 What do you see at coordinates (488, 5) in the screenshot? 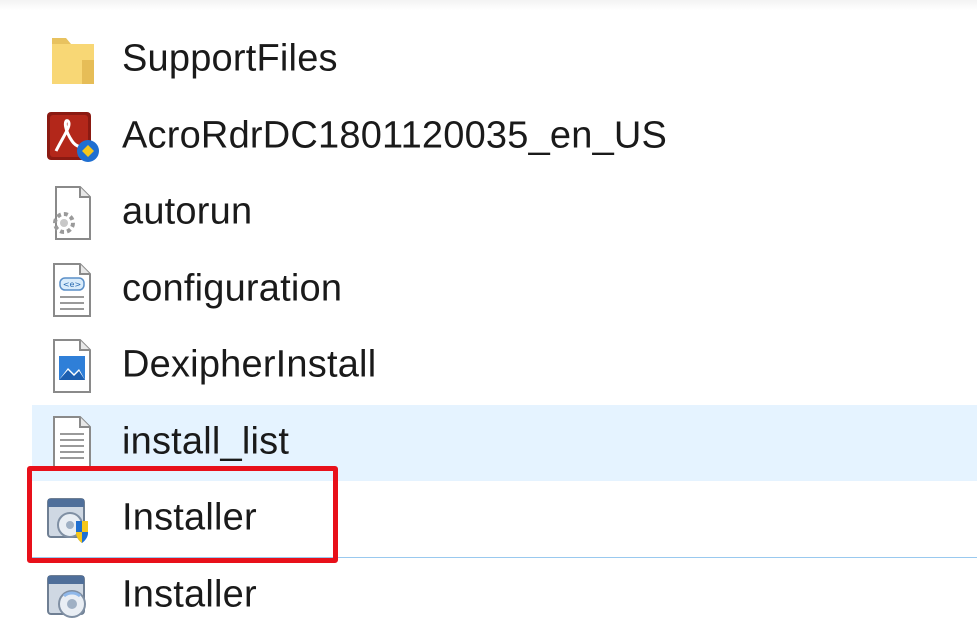
I see `top-shadow` at bounding box center [488, 5].